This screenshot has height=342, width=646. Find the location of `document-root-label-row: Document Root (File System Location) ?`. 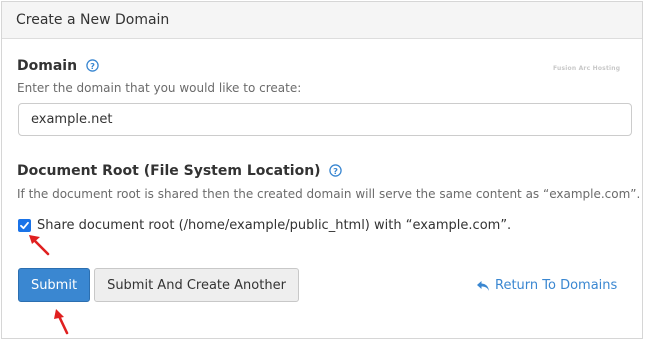

document-root-label-row: Document Root (File System Location) ? is located at coordinates (180, 171).